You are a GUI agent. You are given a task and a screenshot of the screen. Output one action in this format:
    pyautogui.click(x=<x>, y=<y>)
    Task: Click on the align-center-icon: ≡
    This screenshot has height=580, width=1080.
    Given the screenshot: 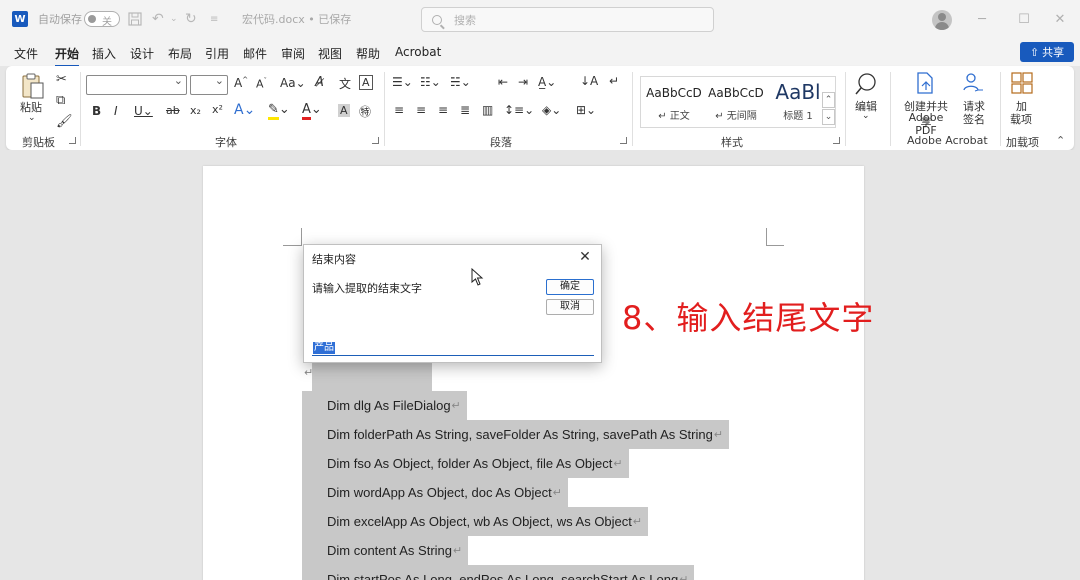 What is the action you would take?
    pyautogui.click(x=421, y=110)
    